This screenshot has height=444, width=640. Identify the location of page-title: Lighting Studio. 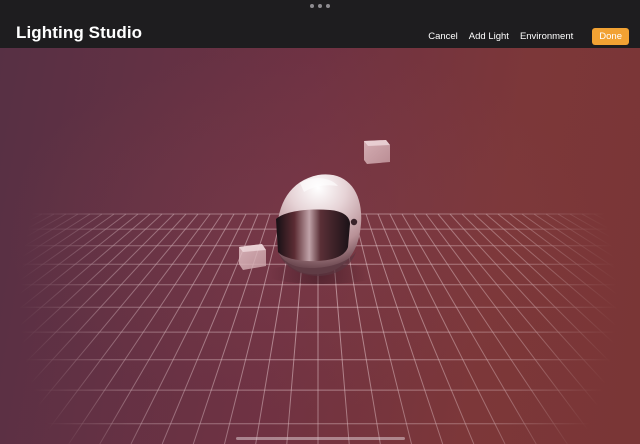
(79, 32).